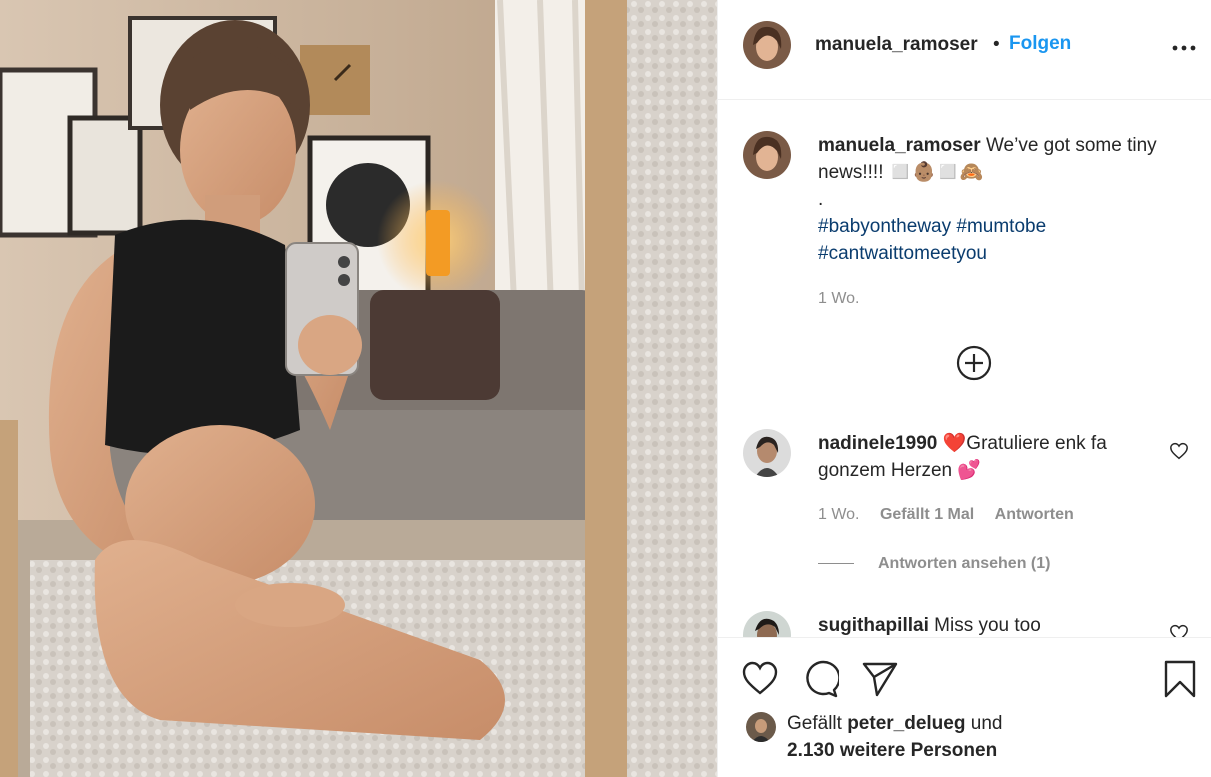  What do you see at coordinates (880, 679) in the screenshot?
I see `paper-plane-icon` at bounding box center [880, 679].